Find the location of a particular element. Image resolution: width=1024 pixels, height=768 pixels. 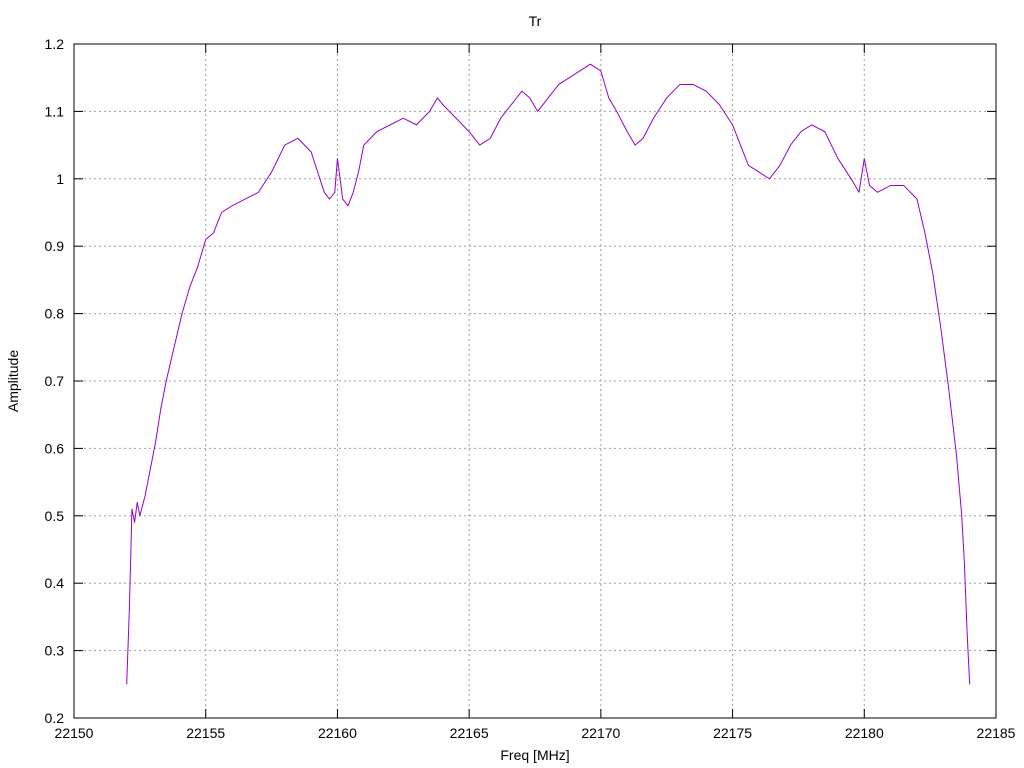

y-axis-title: Amplitude is located at coordinates (13, 381).